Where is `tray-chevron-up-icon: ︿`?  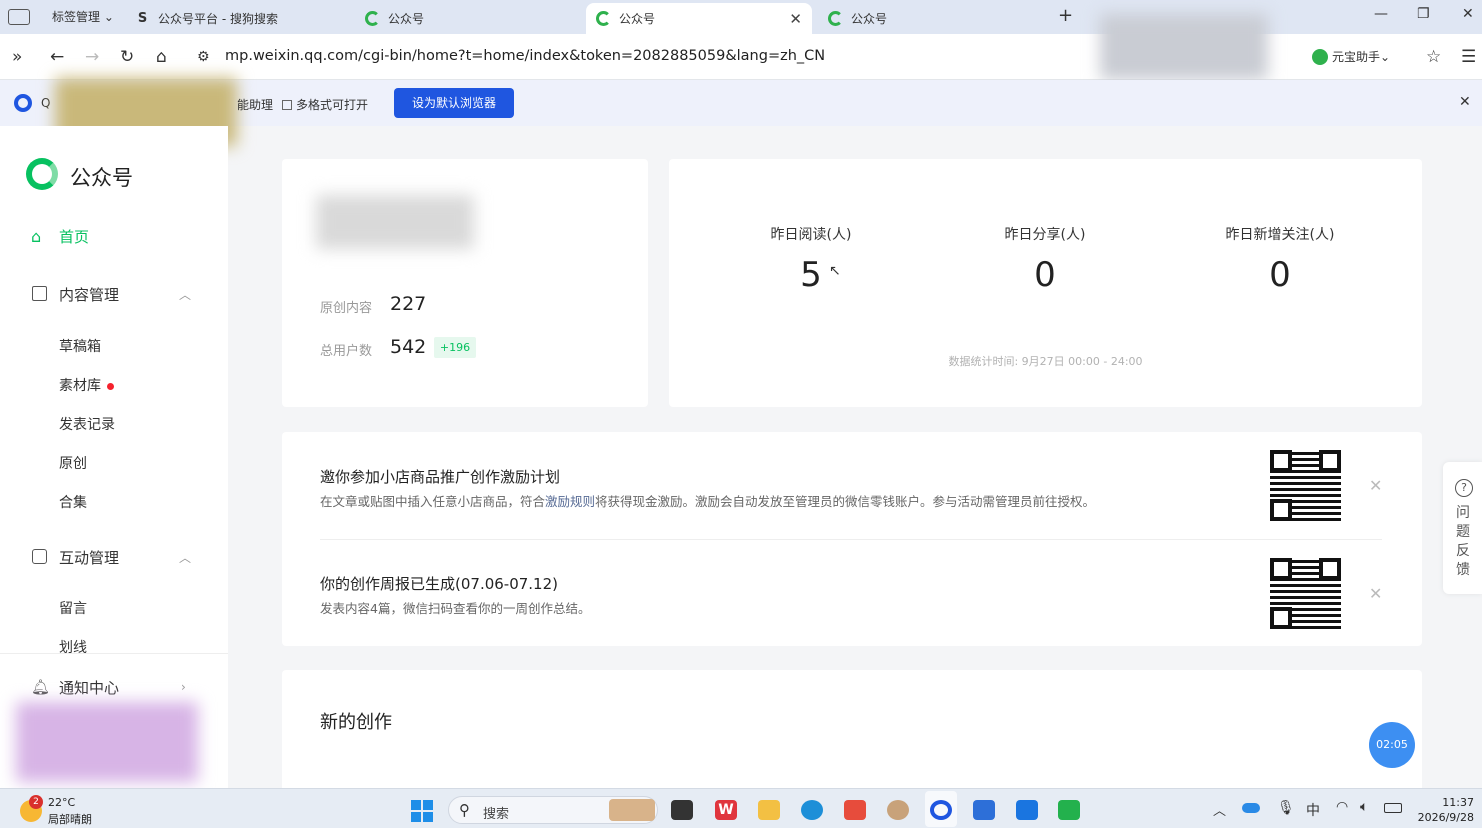 tray-chevron-up-icon: ︿ is located at coordinates (1219, 809).